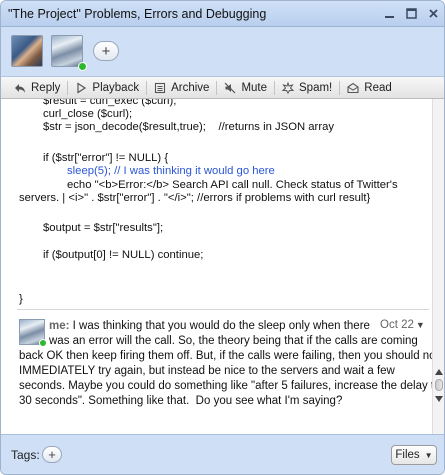  Describe the element at coordinates (389, 14) in the screenshot. I see `minimize-button` at that location.